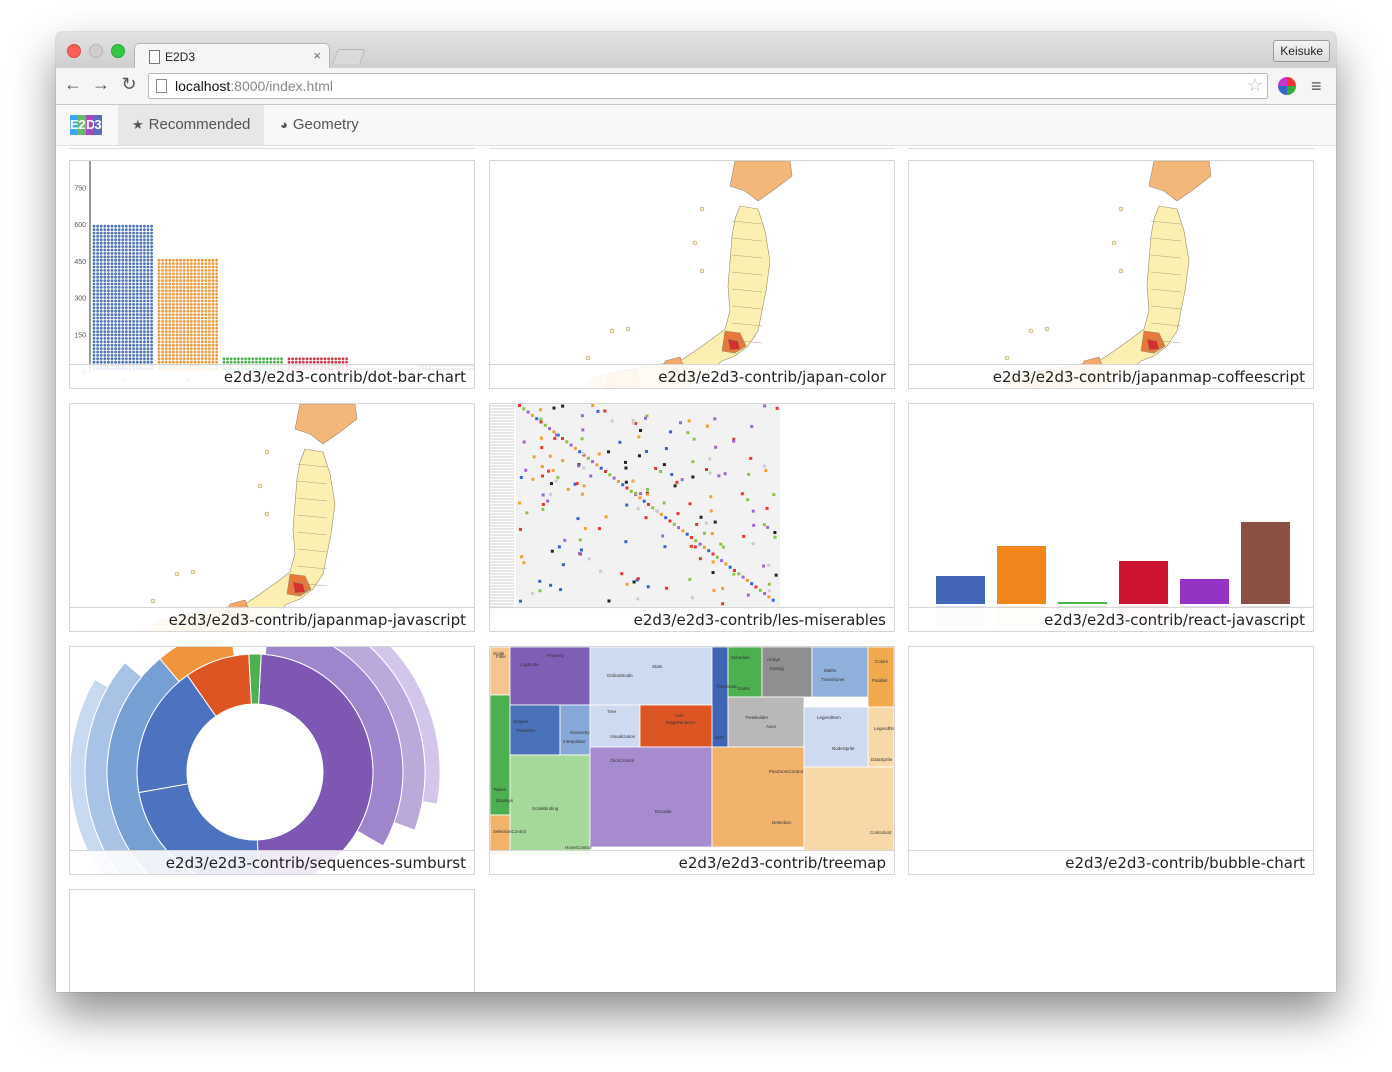 The image size is (1392, 1072). What do you see at coordinates (191, 125) in the screenshot?
I see `nav-recommended: ★ Recommended` at bounding box center [191, 125].